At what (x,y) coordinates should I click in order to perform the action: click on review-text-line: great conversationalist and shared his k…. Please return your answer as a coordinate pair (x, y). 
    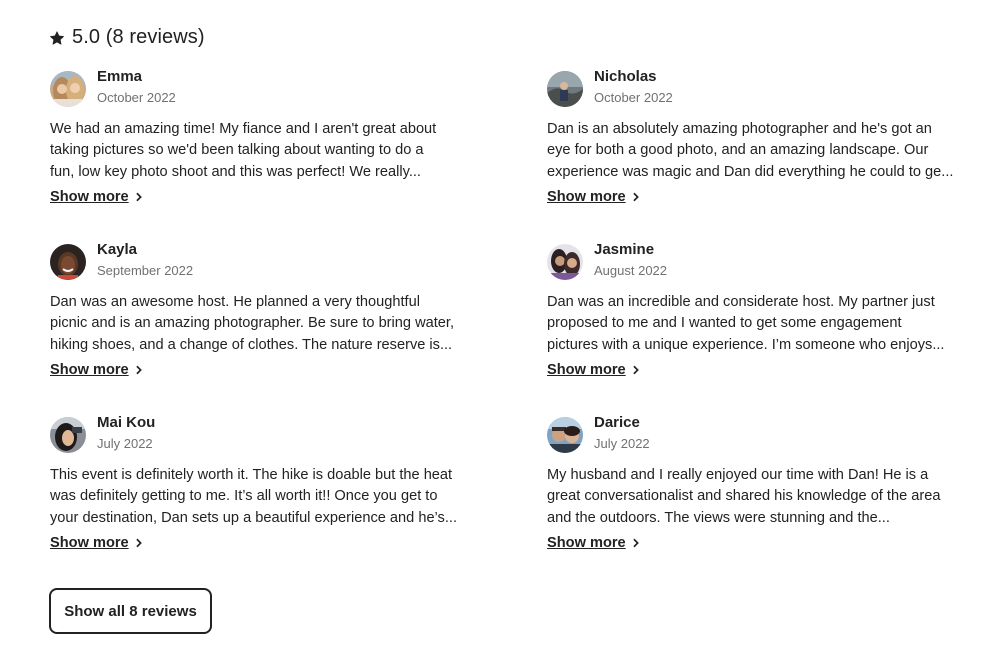
    Looking at the image, I should click on (744, 496).